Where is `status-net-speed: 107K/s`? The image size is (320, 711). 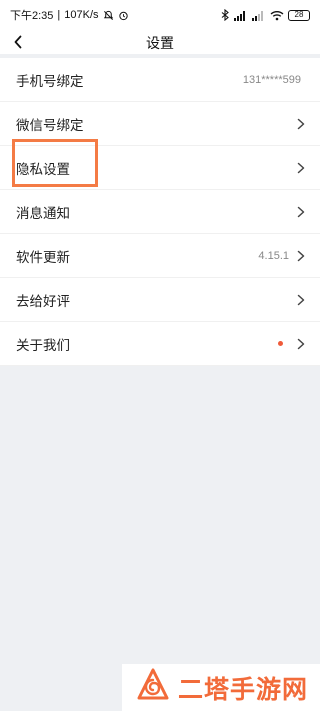 status-net-speed: 107K/s is located at coordinates (81, 15).